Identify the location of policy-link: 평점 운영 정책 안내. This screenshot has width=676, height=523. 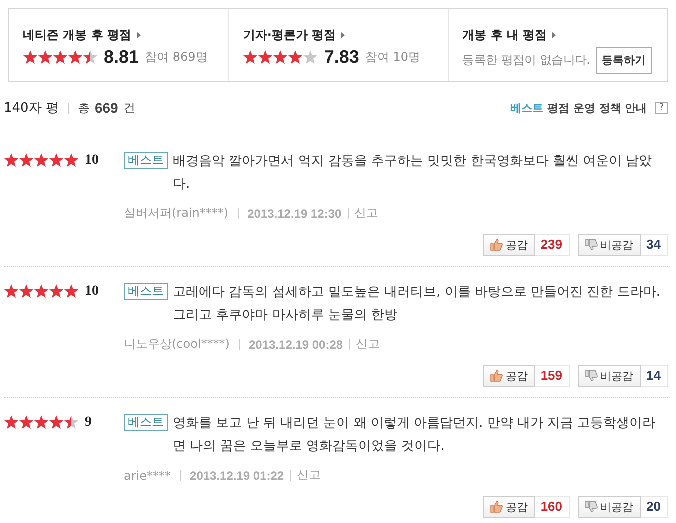
(598, 108).